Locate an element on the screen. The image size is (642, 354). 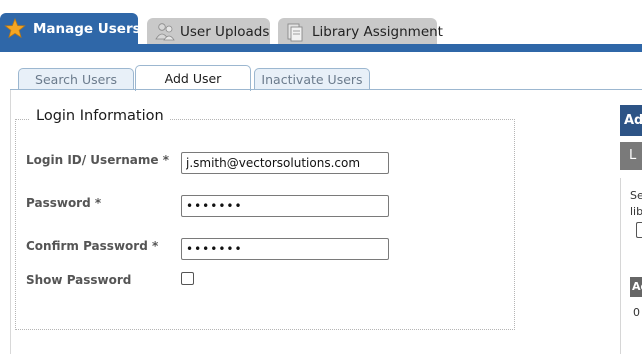
tab-manage-users: Manage Users is located at coordinates (70, 28).